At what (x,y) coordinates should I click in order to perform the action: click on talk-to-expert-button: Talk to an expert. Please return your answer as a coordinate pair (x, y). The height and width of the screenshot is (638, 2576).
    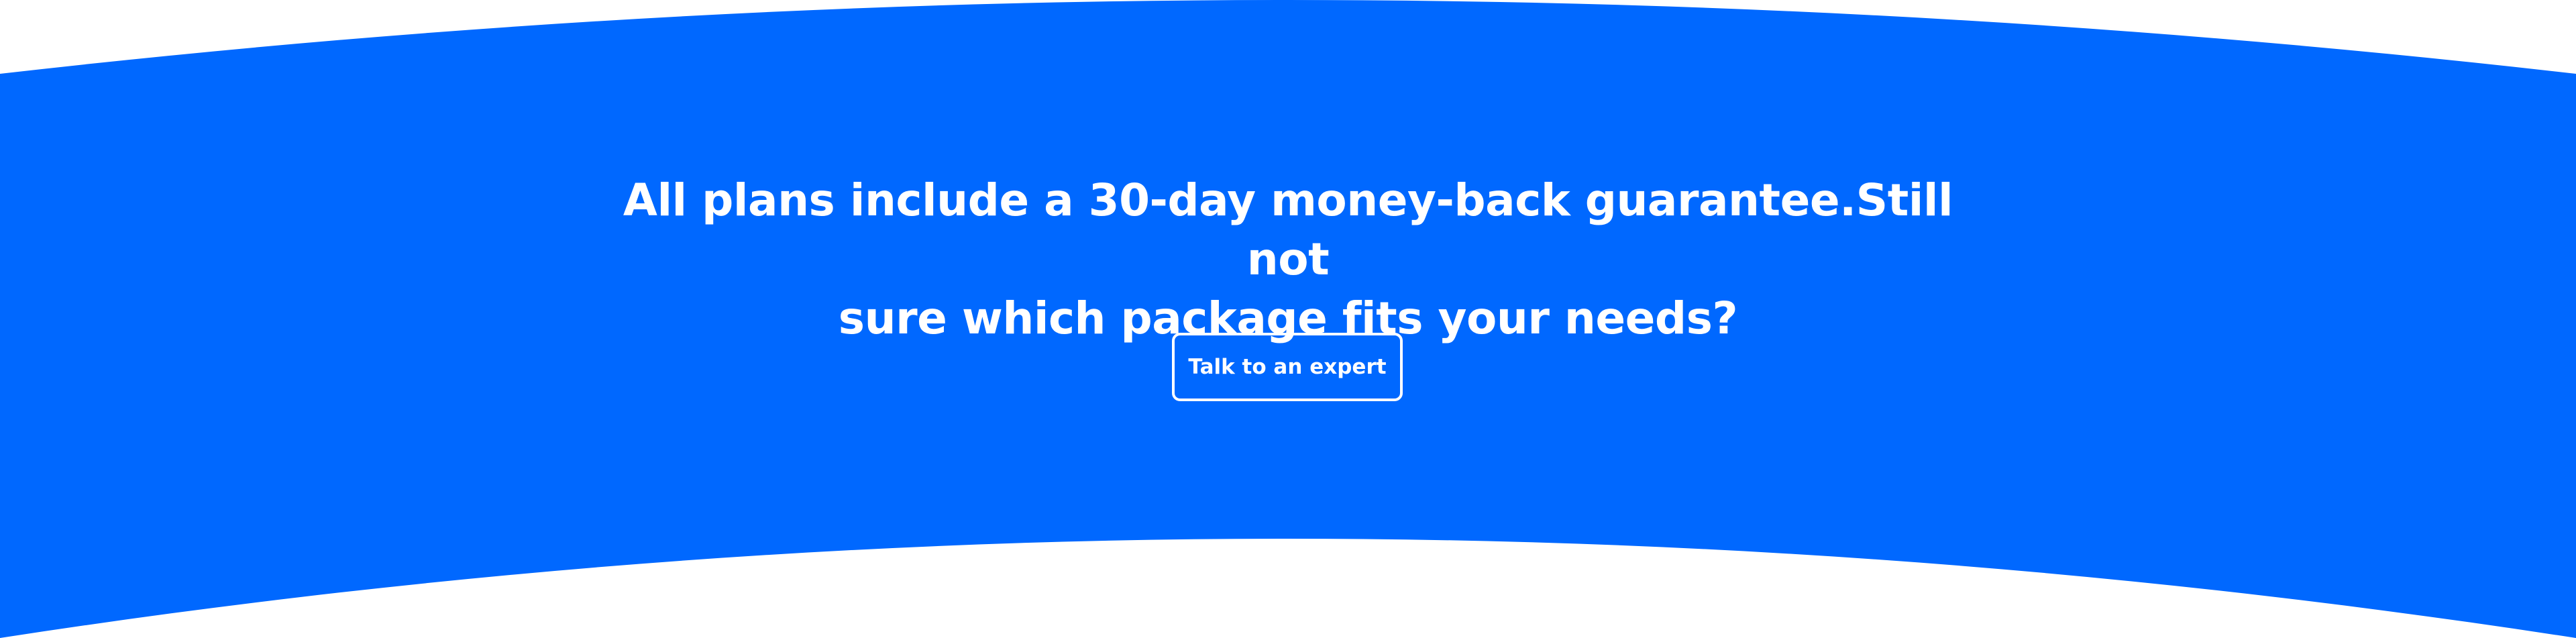
    Looking at the image, I should click on (1287, 367).